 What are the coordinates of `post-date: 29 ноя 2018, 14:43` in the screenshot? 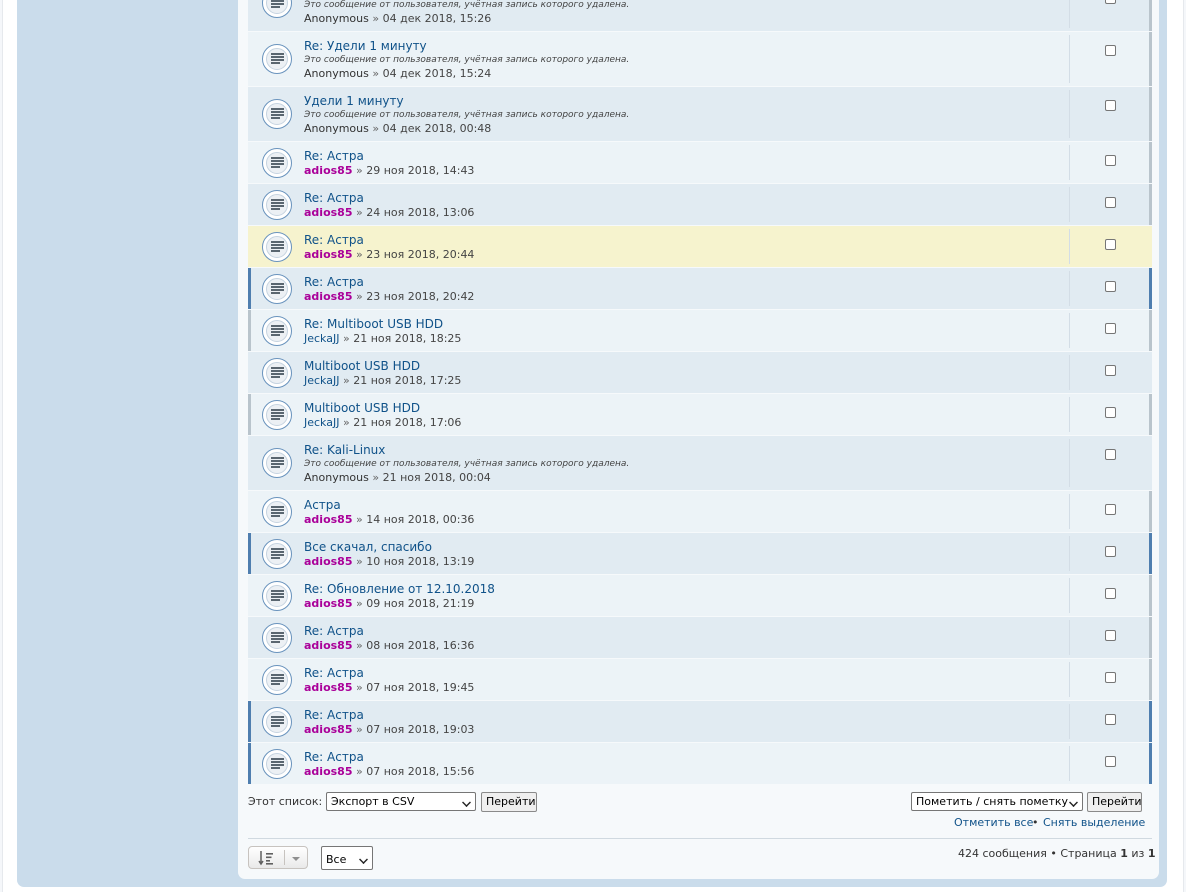 It's located at (420, 170).